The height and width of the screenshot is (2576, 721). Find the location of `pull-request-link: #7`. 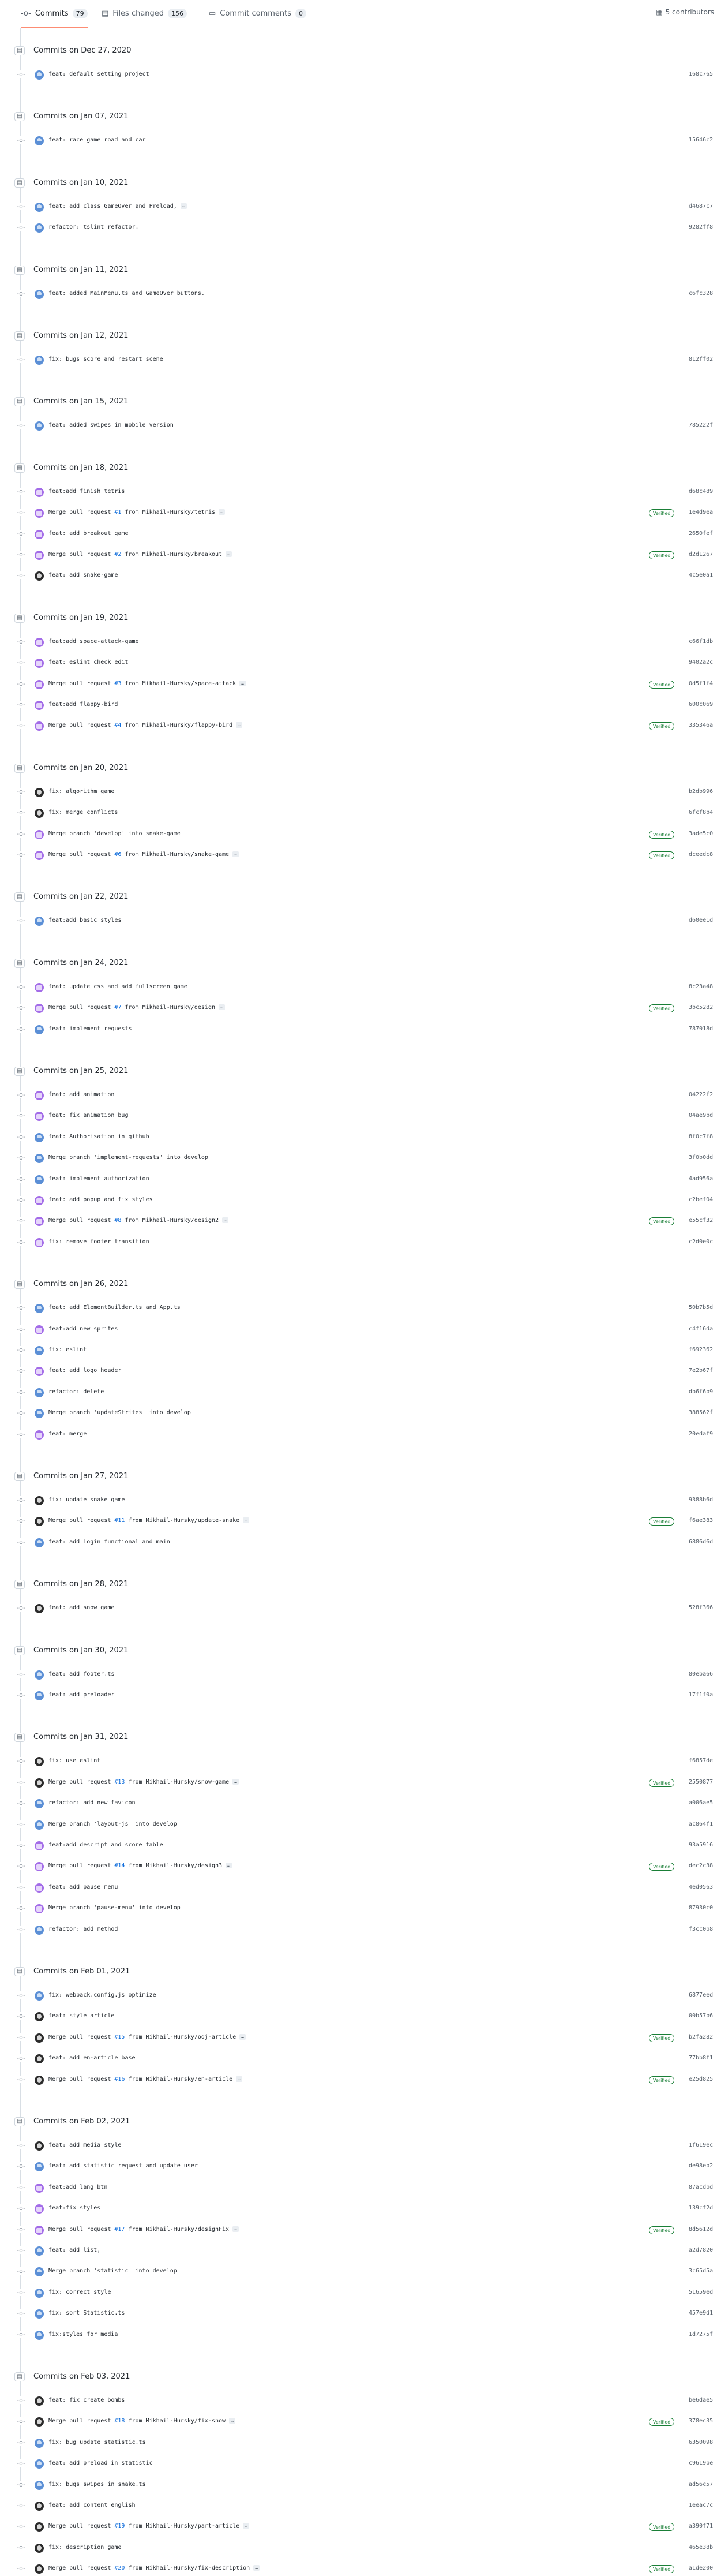

pull-request-link: #7 is located at coordinates (117, 1007).